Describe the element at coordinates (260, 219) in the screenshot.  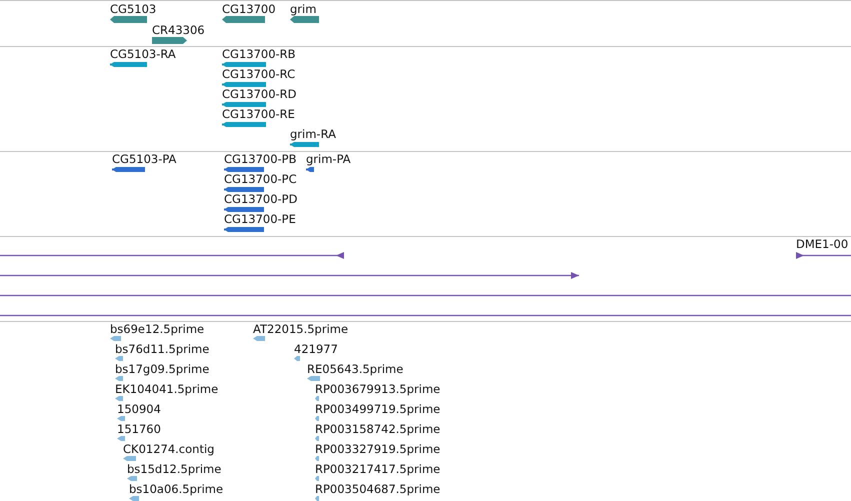
I see `feature-label: CG13700-PE` at that location.